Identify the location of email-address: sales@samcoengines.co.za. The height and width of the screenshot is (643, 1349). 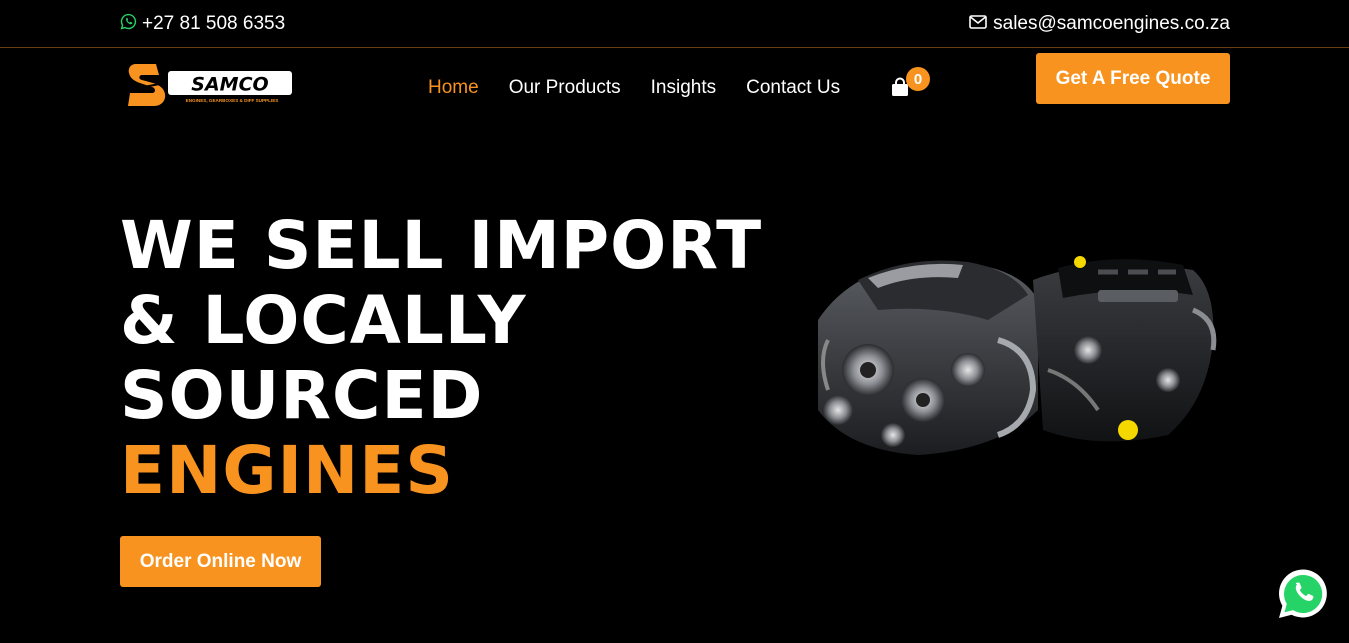
(1111, 23).